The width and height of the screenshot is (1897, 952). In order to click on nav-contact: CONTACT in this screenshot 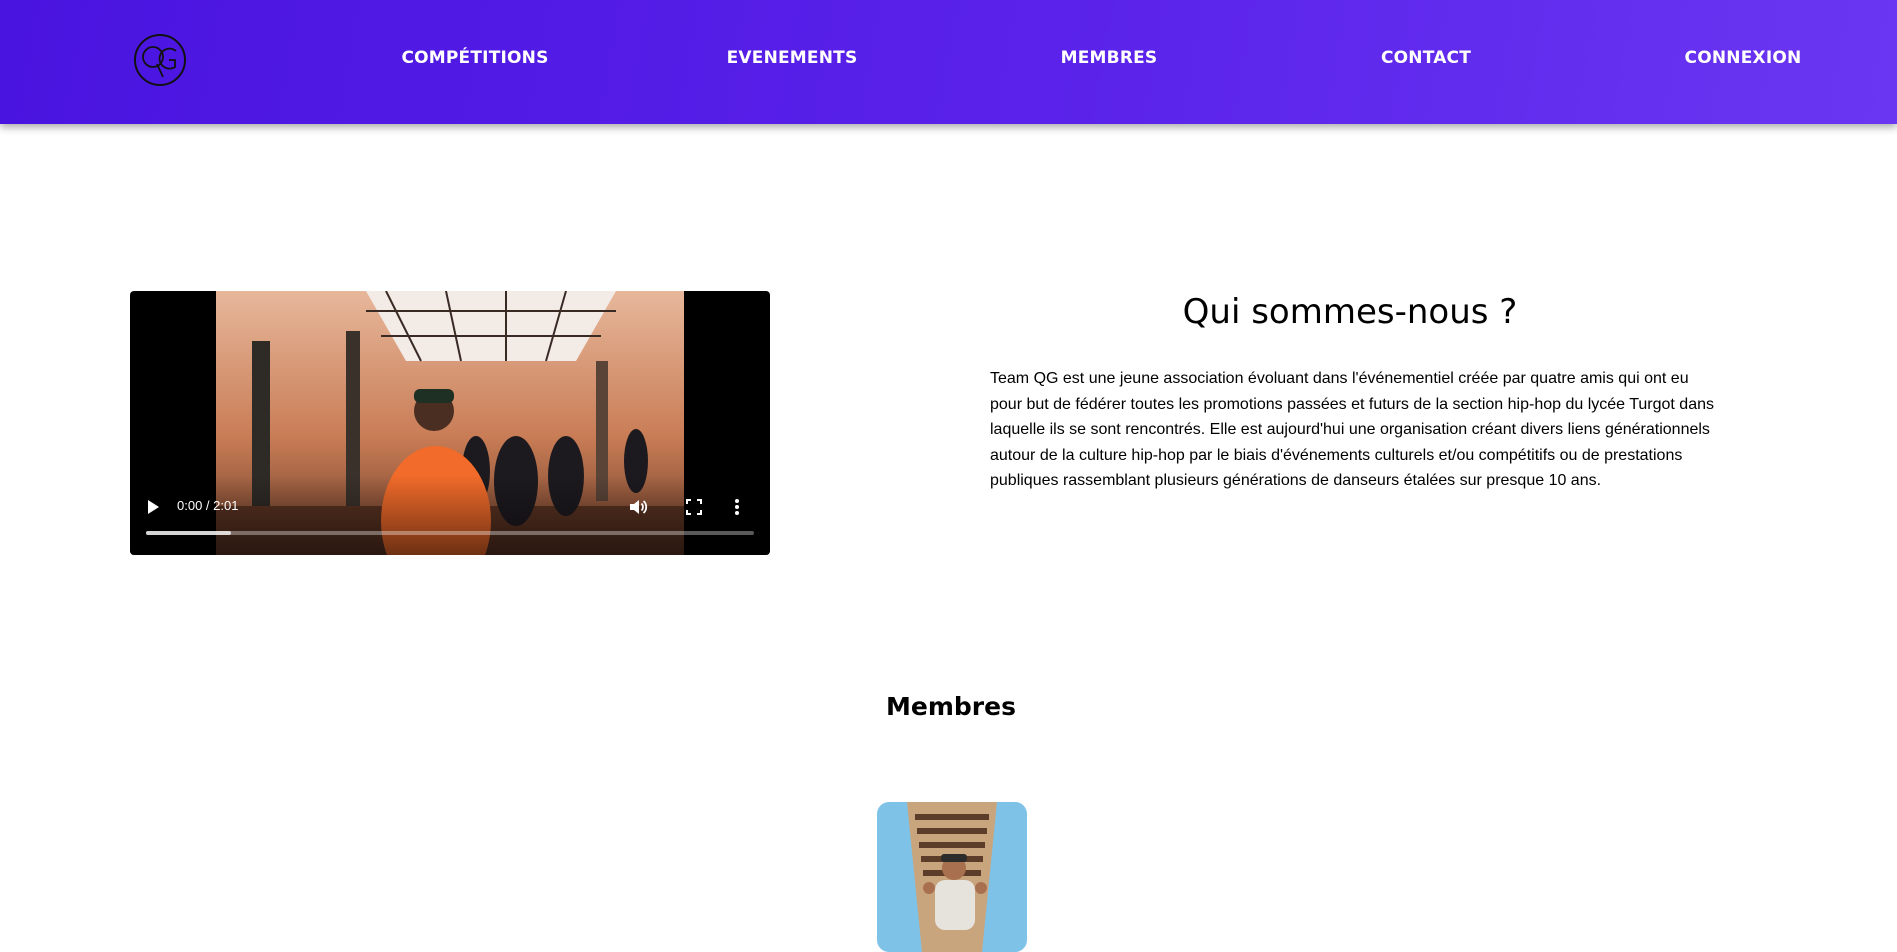, I will do `click(1426, 58)`.